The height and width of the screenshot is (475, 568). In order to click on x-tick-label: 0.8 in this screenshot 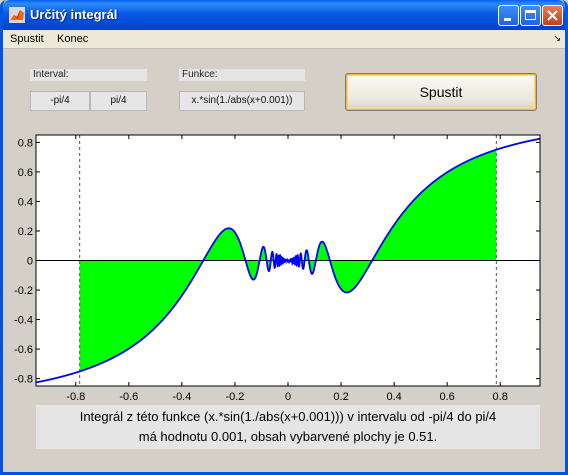, I will do `click(500, 397)`.